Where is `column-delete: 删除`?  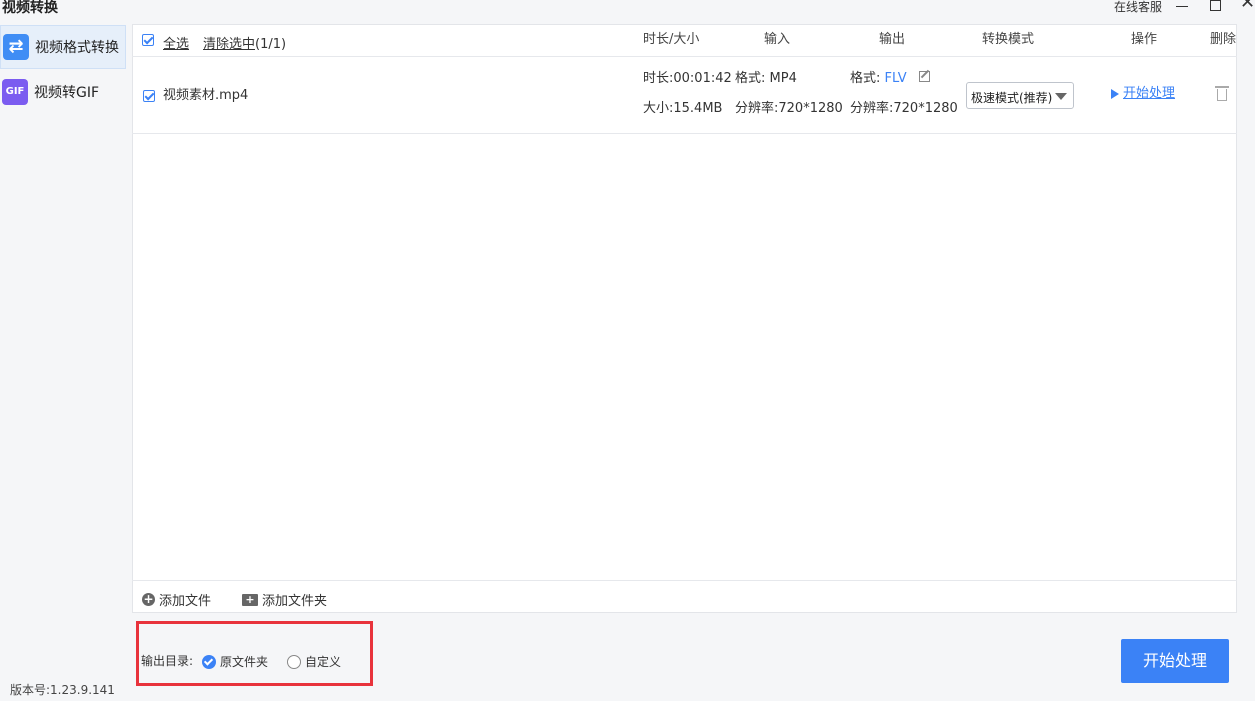 column-delete: 删除 is located at coordinates (1223, 39).